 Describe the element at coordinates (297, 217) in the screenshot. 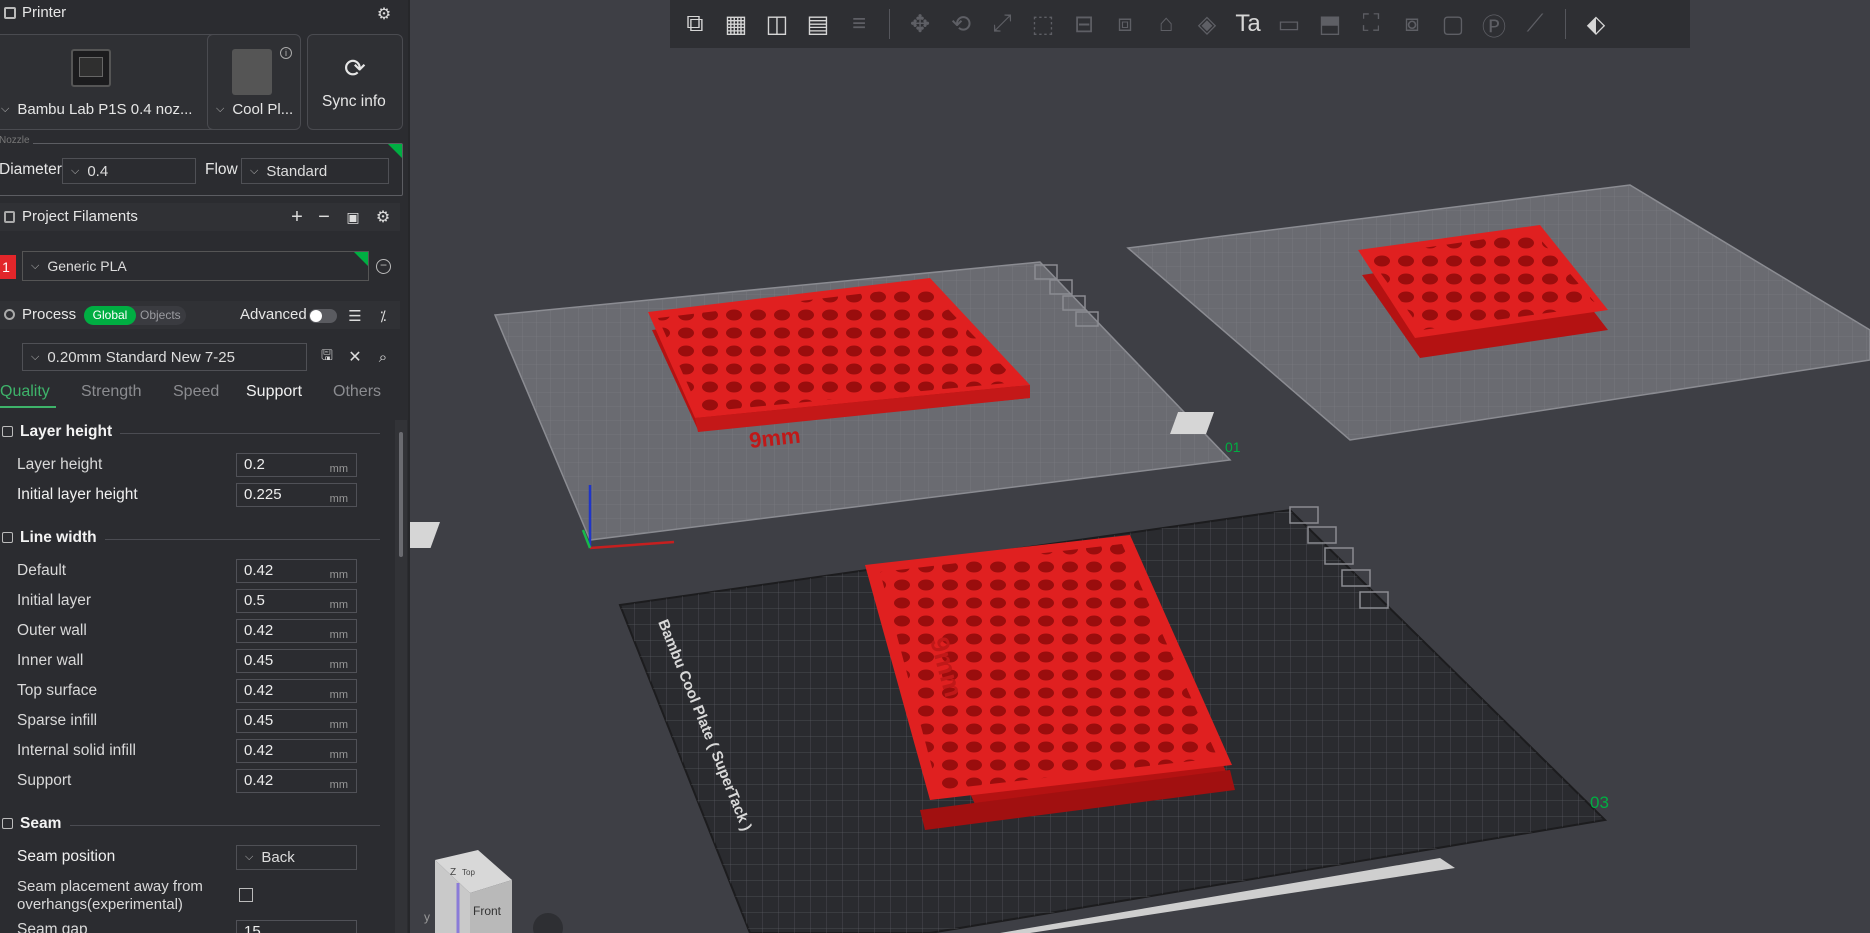

I see `add-filament-button: +` at that location.